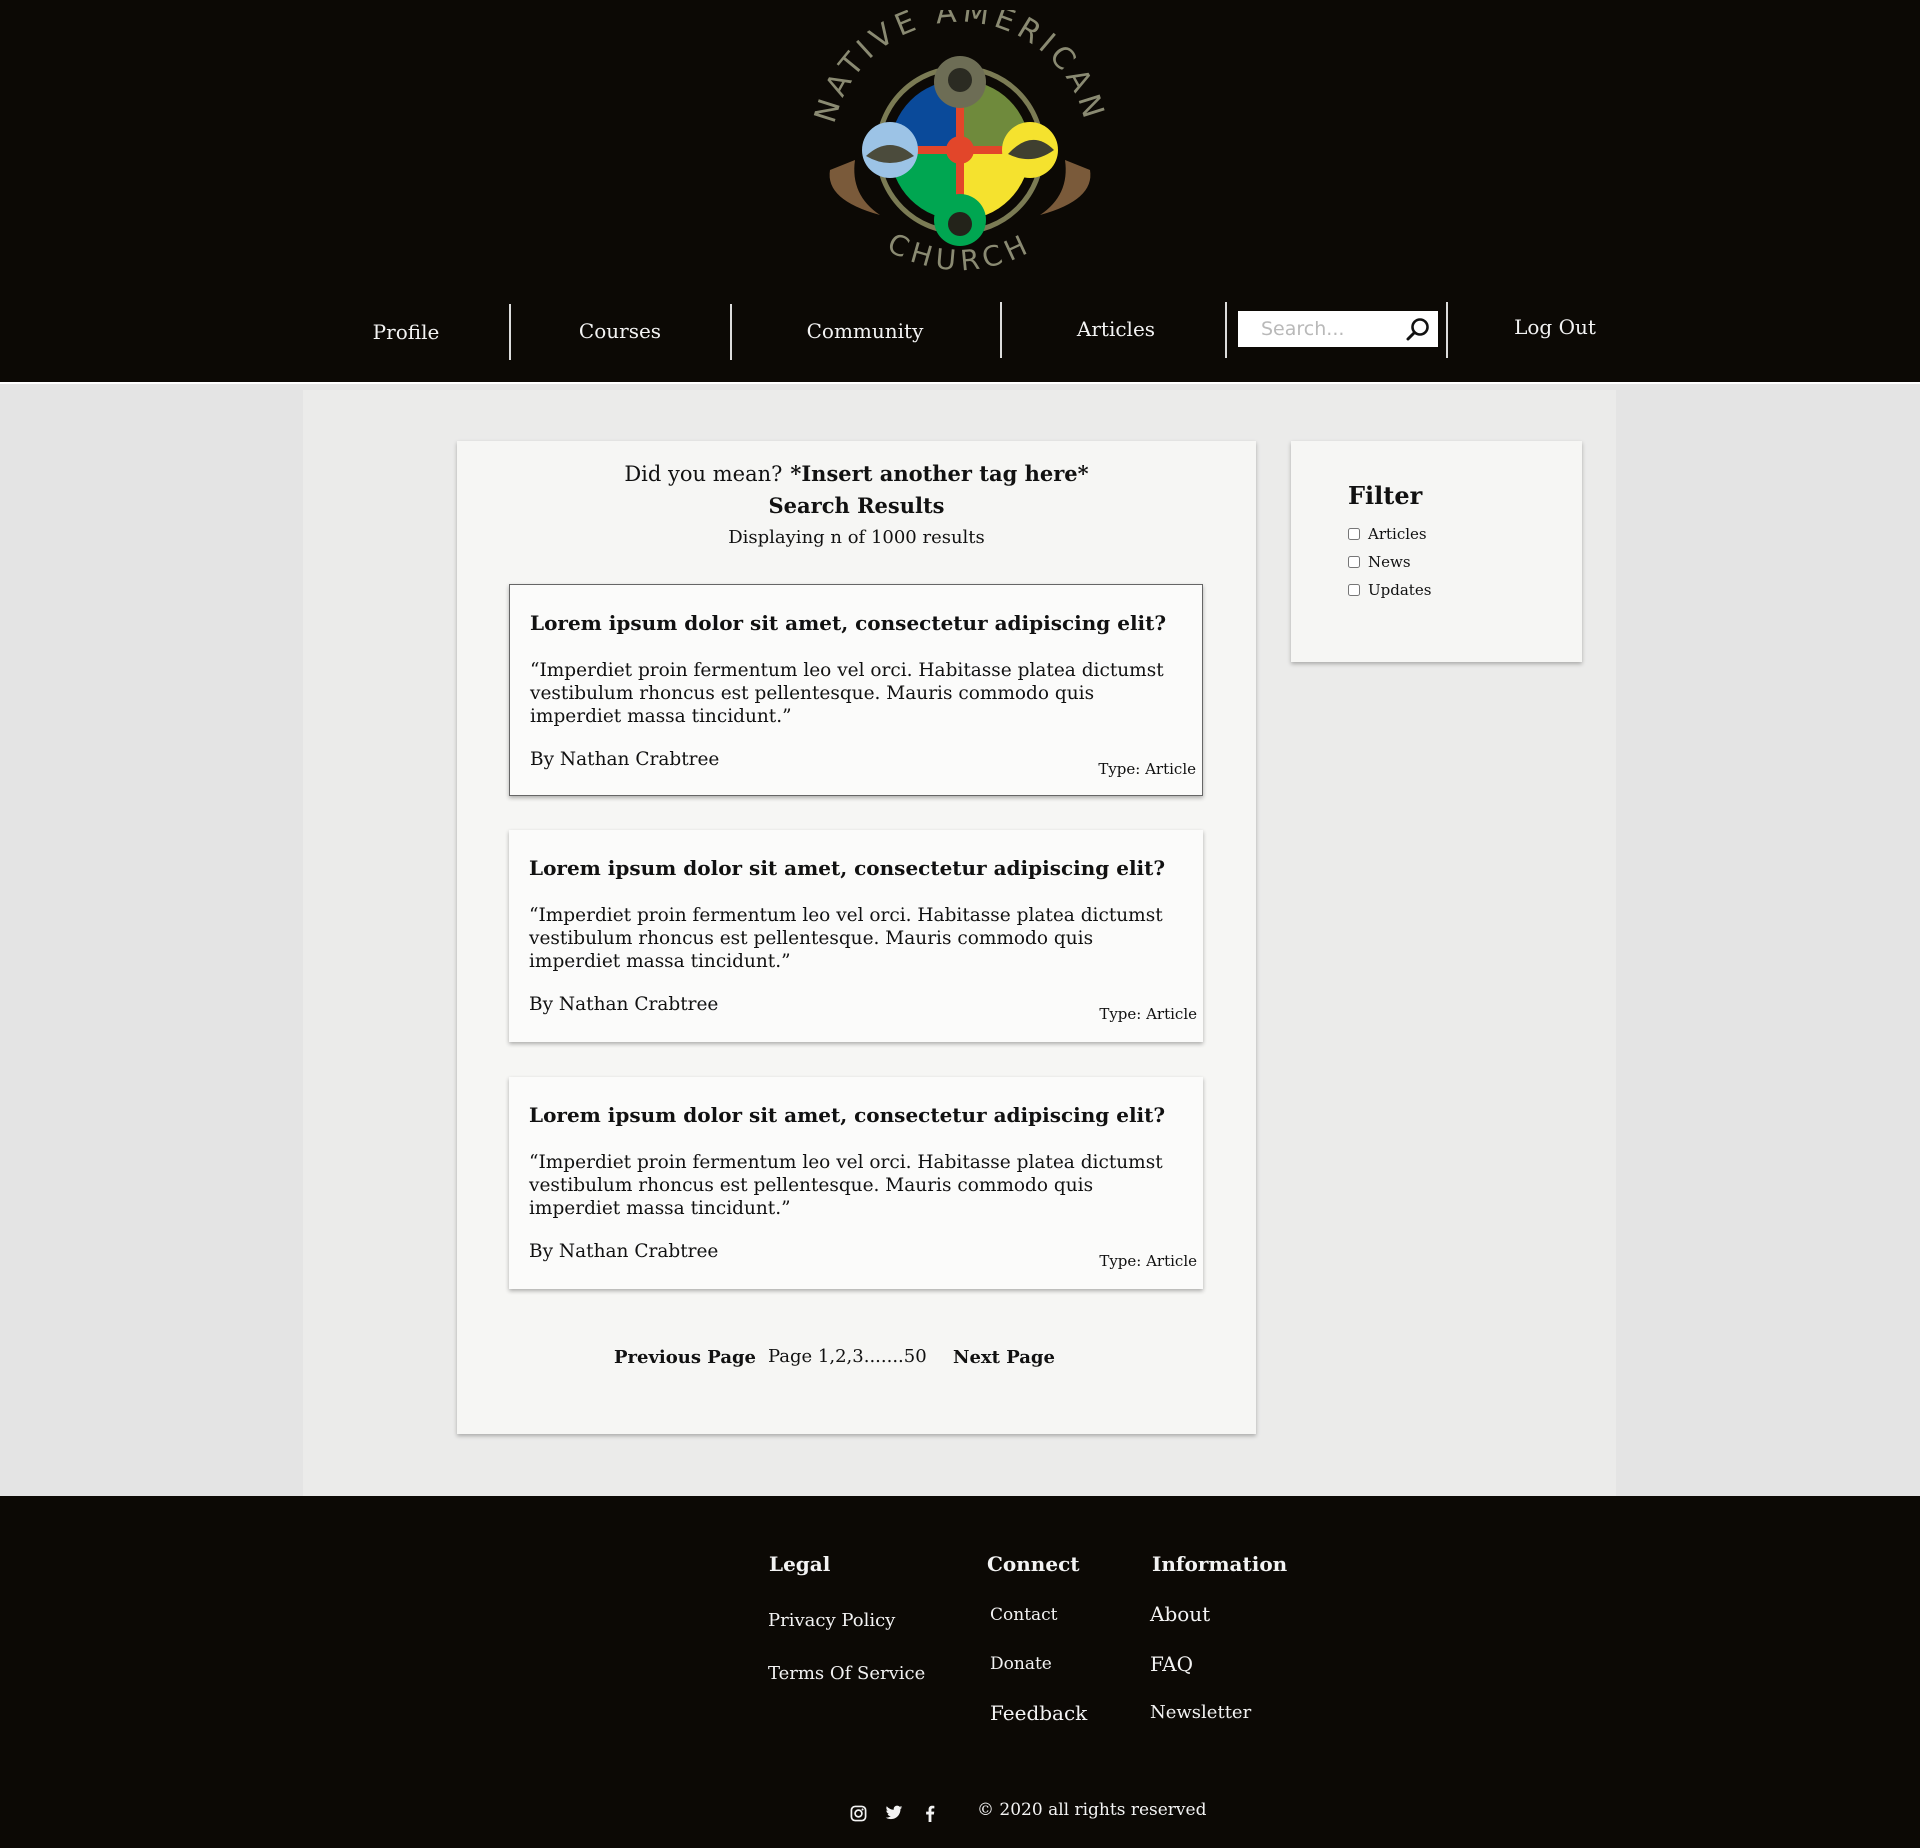  I want to click on filter-checkbox-articles, so click(1354, 534).